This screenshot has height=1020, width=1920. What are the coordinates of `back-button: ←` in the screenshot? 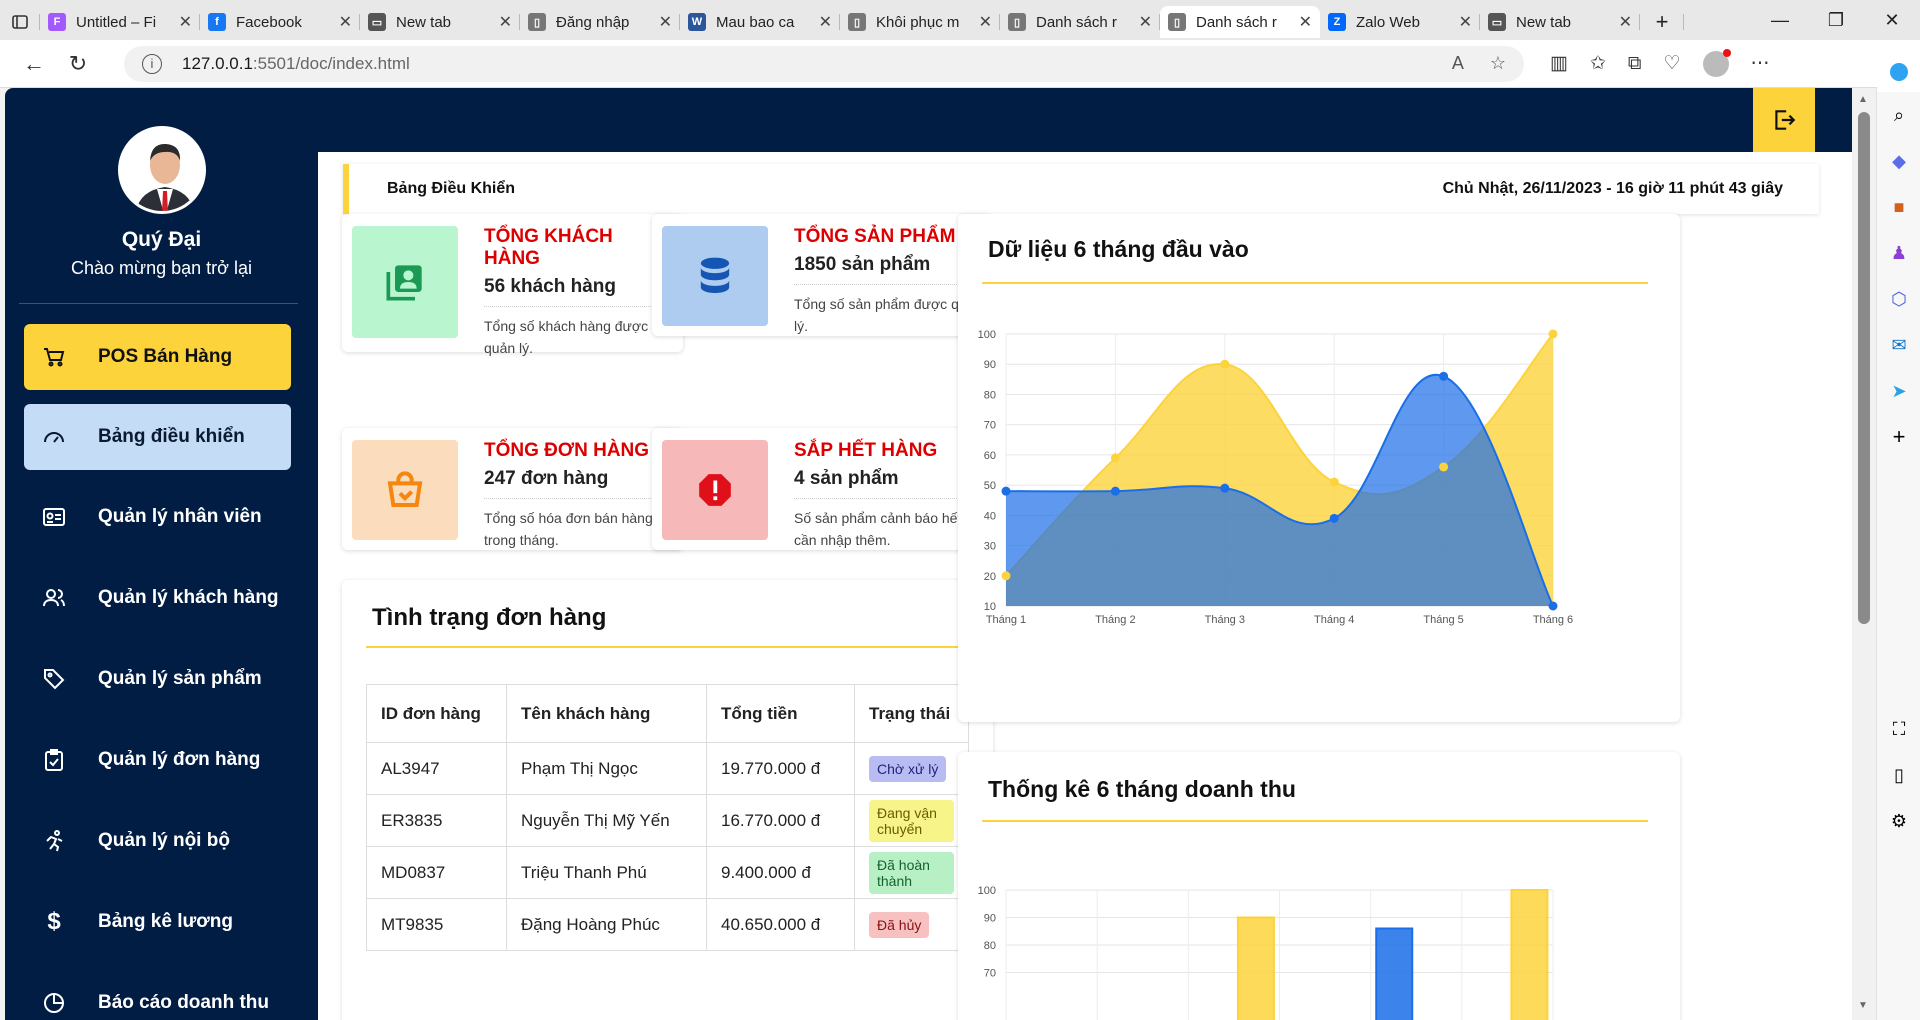 It's located at (34, 64).